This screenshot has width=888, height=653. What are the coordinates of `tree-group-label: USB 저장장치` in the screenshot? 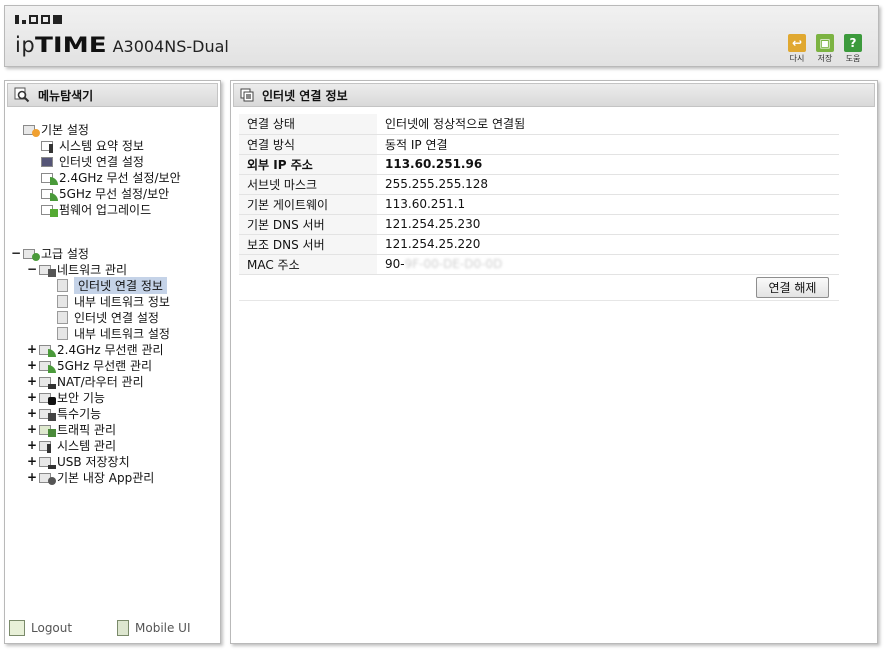 It's located at (93, 461).